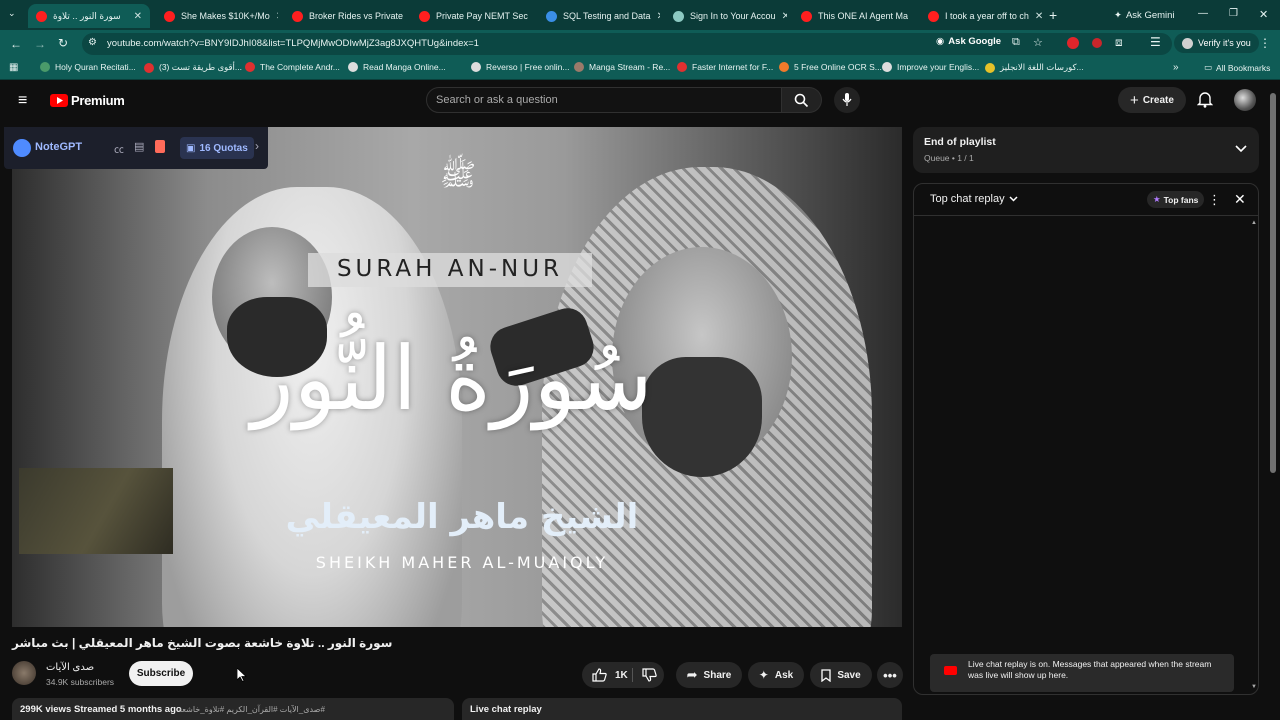 Image resolution: width=1280 pixels, height=720 pixels. What do you see at coordinates (217, 148) in the screenshot?
I see `quotas-button: ▣ 16 Quotas` at bounding box center [217, 148].